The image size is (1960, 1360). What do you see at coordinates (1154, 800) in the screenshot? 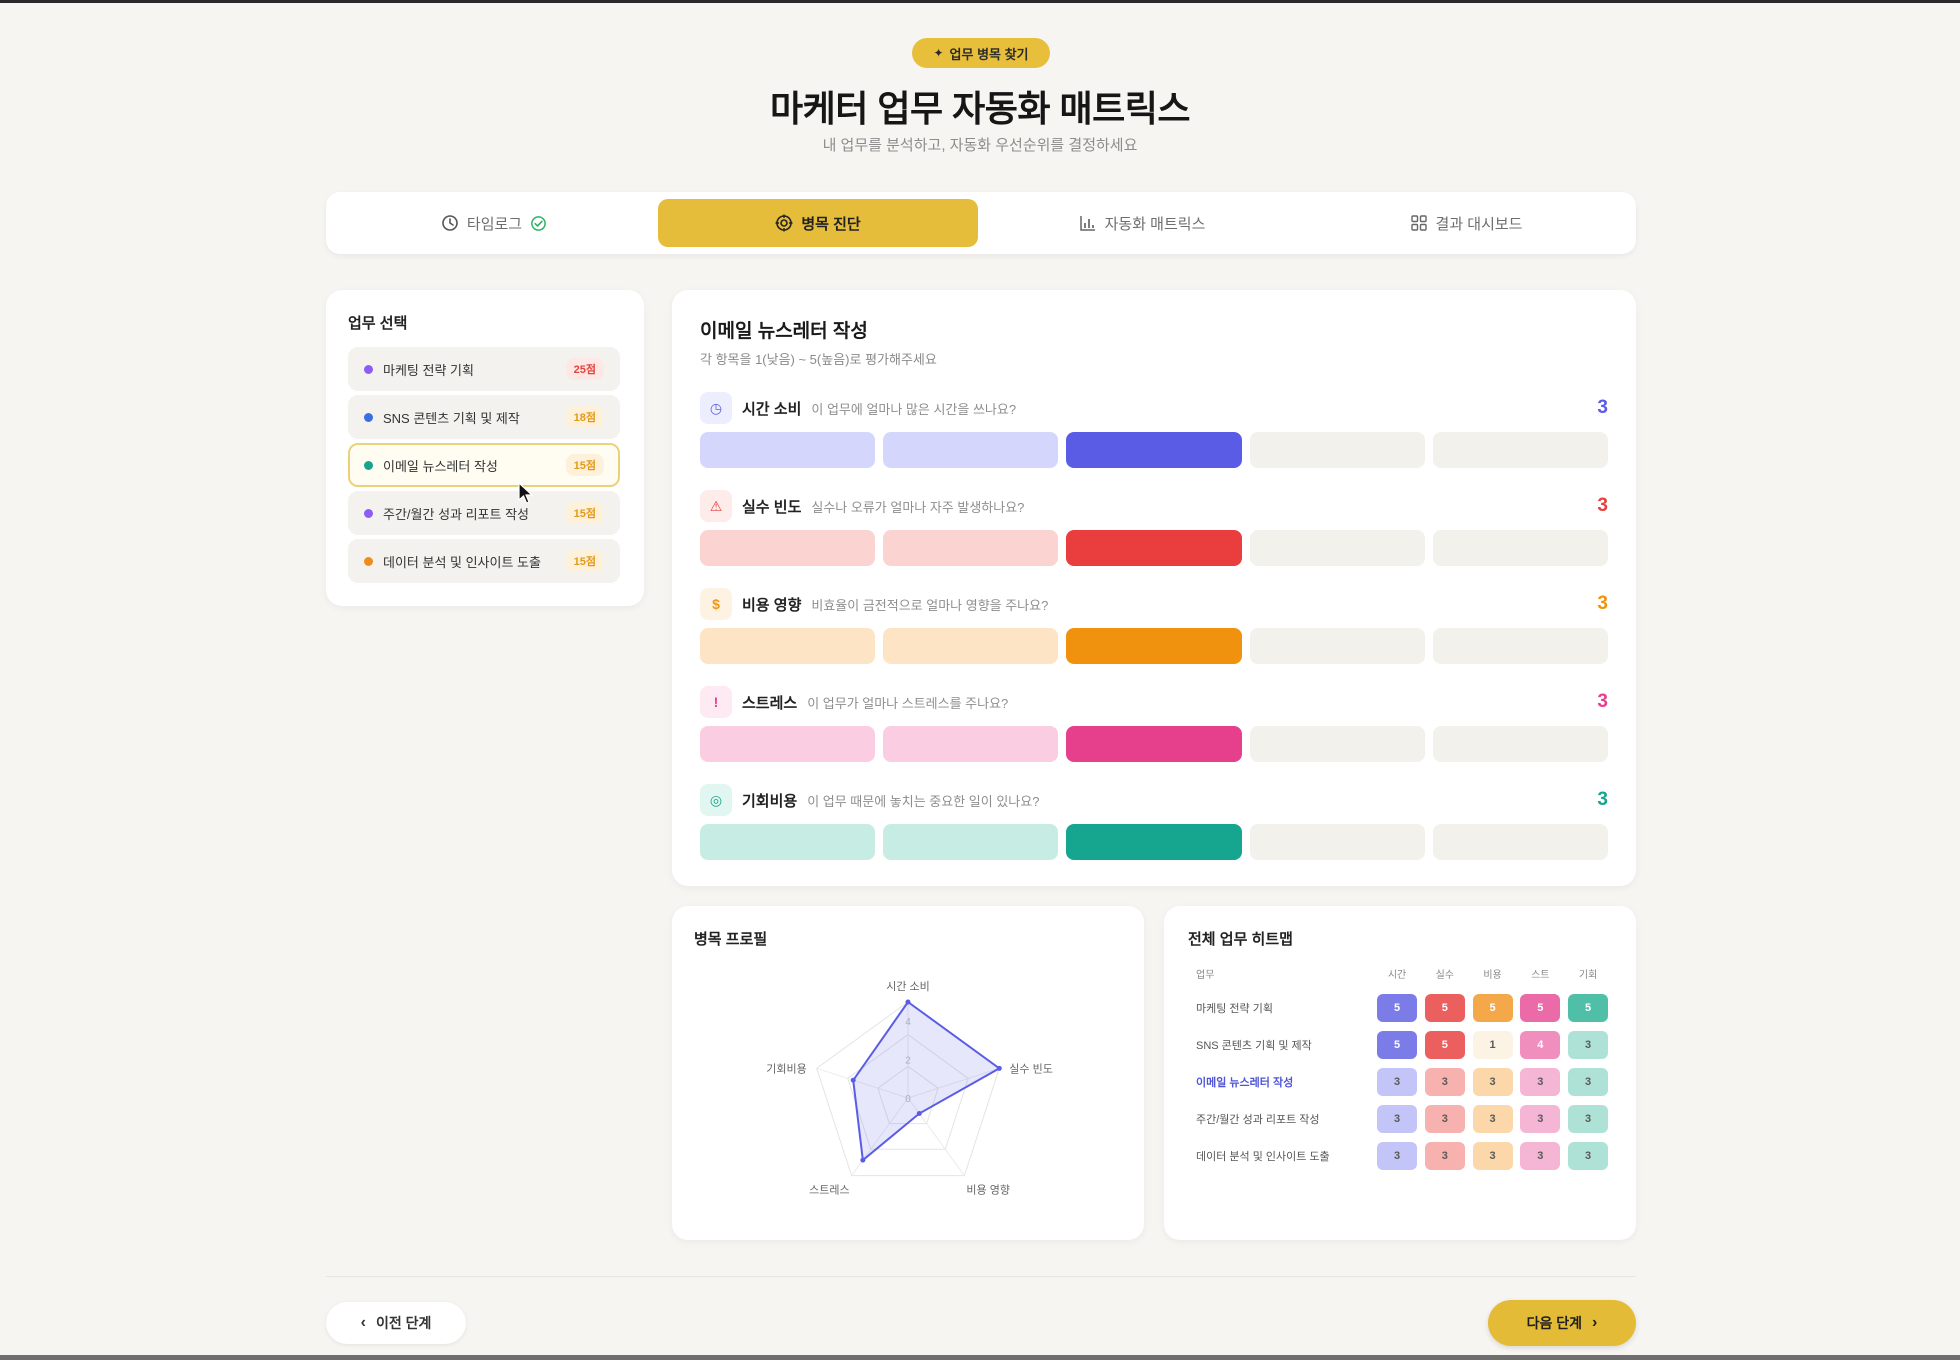
I see `criterion-header: ◎ 기회비용 이 업무 때문에 놓치는 중요한 일이 있나요? 3` at bounding box center [1154, 800].